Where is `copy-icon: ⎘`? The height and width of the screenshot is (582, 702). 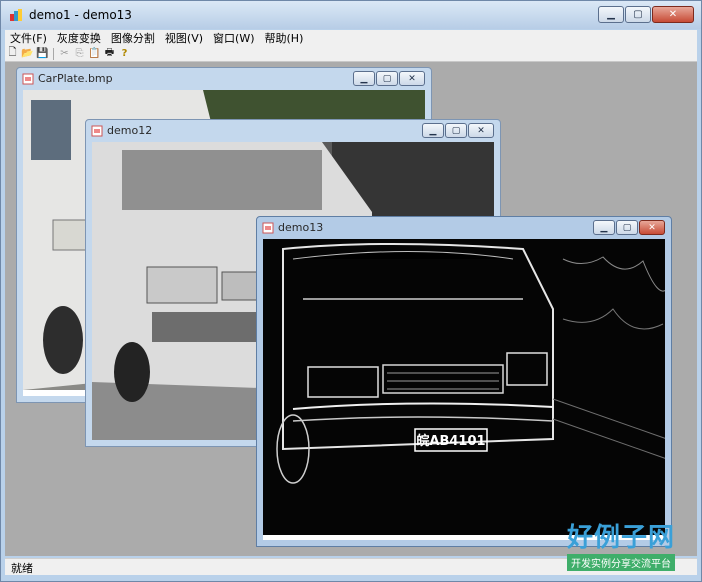
copy-icon: ⎘ is located at coordinates (79, 53).